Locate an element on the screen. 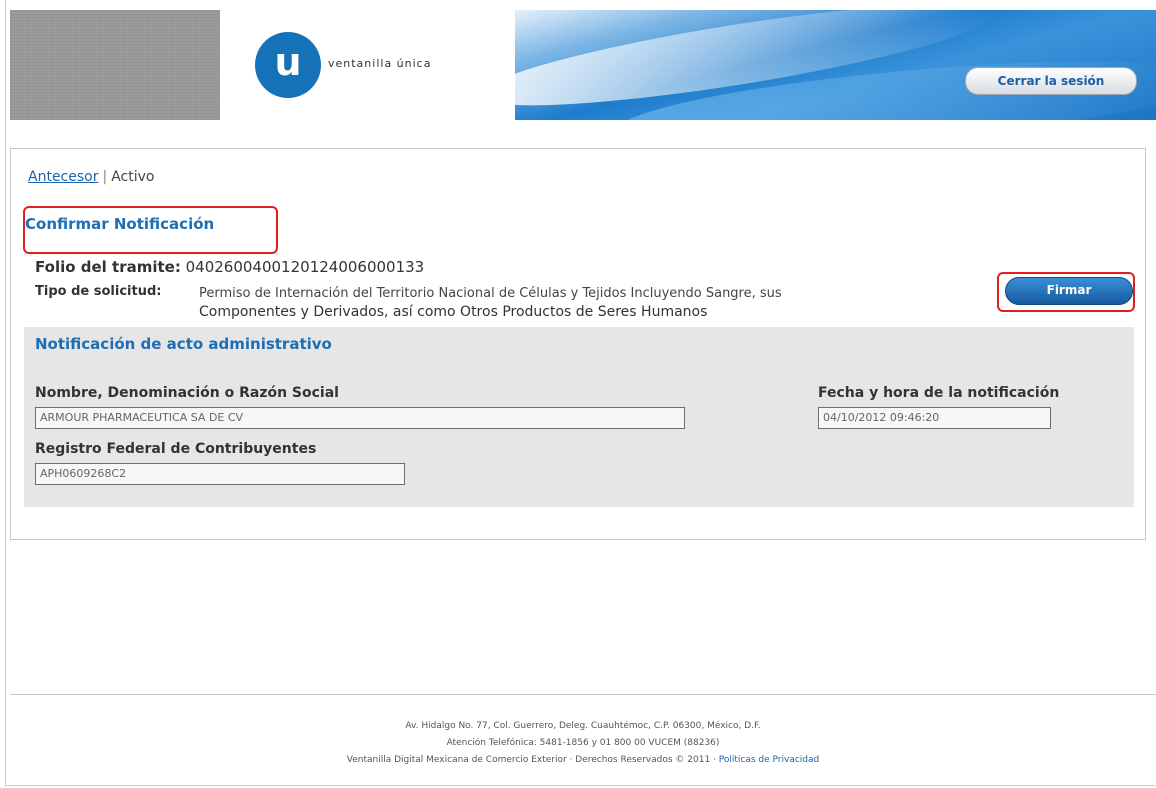  logo-text: ventanilla única is located at coordinates (380, 63).